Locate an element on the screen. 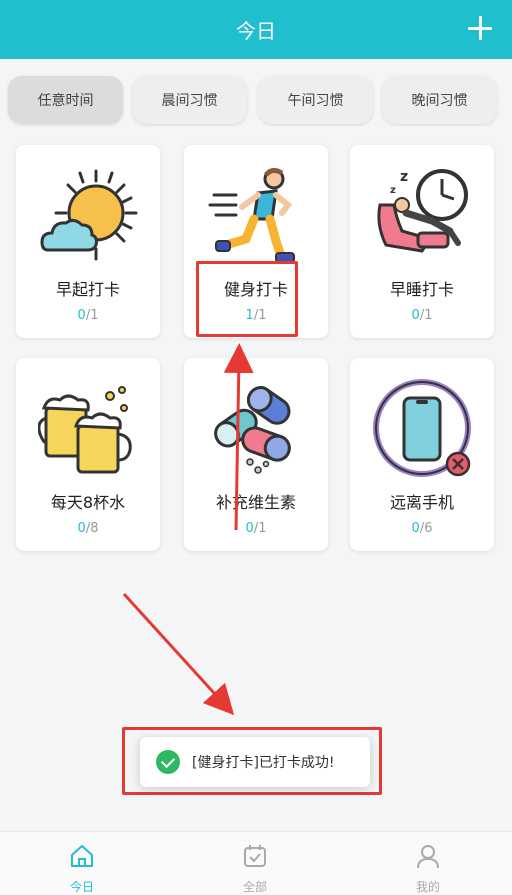  toast-message: [健身打卡]已打卡成功! is located at coordinates (263, 763).